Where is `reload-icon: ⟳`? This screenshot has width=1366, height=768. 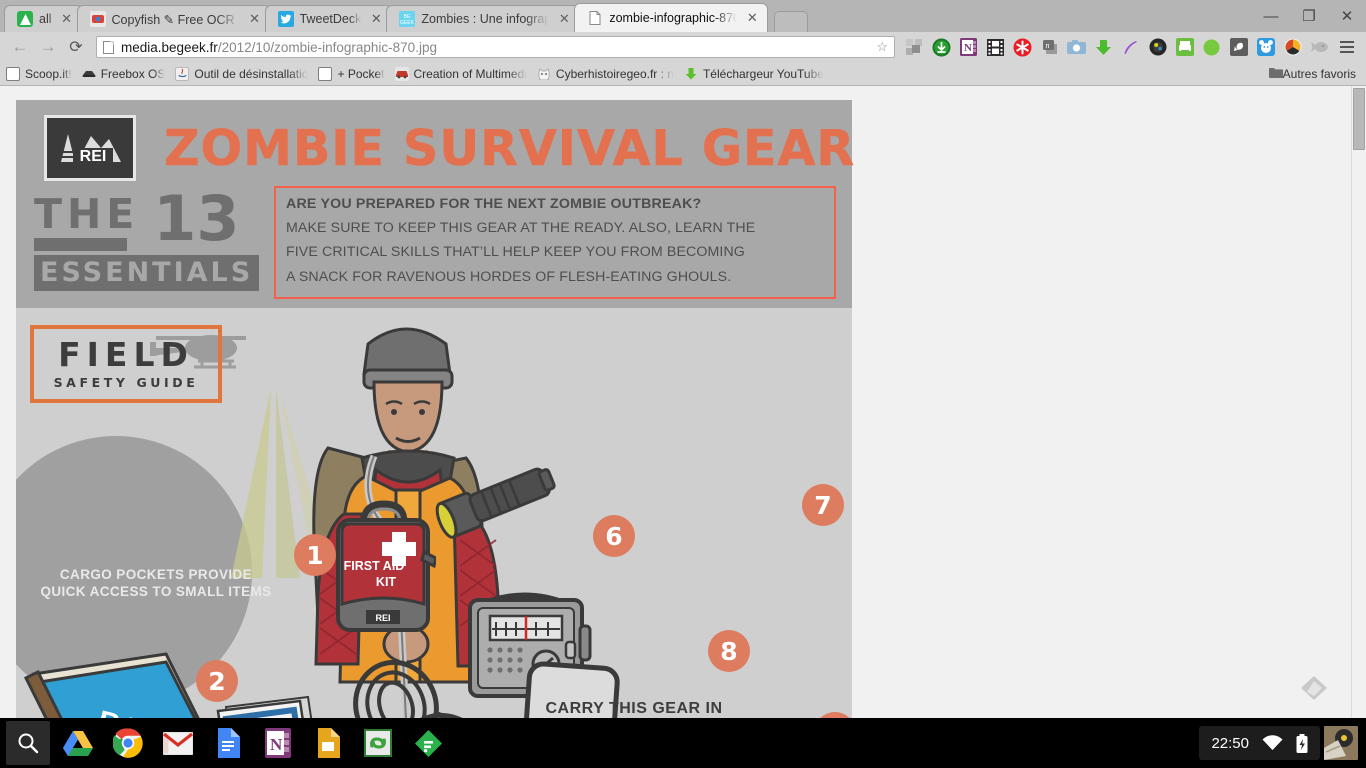 reload-icon: ⟳ is located at coordinates (76, 47).